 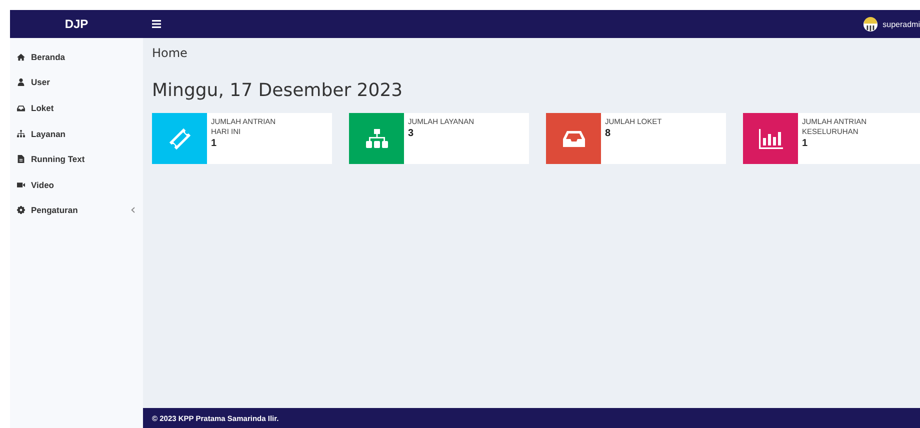 What do you see at coordinates (43, 185) in the screenshot?
I see `sidebar-item-label: Video` at bounding box center [43, 185].